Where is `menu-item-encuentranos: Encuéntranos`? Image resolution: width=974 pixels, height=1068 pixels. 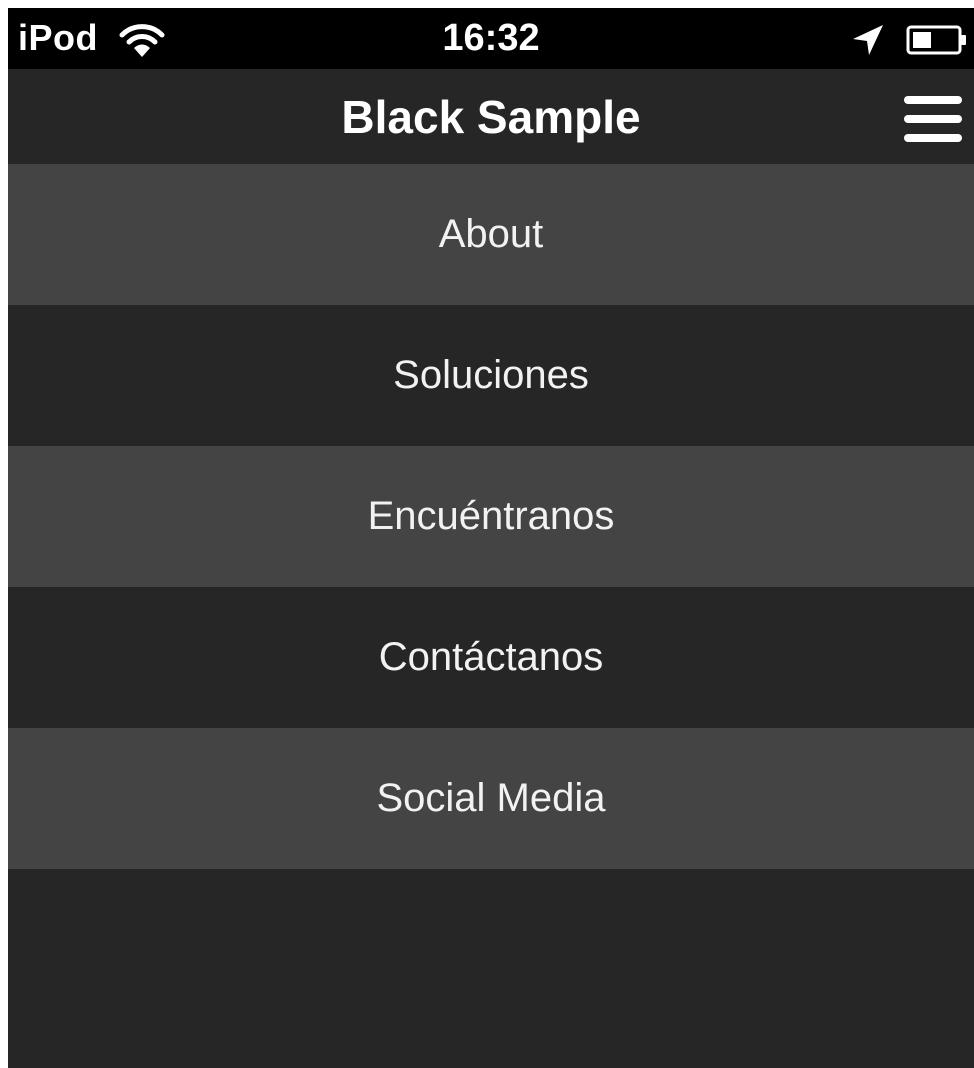
menu-item-encuentranos: Encuéntranos is located at coordinates (491, 516).